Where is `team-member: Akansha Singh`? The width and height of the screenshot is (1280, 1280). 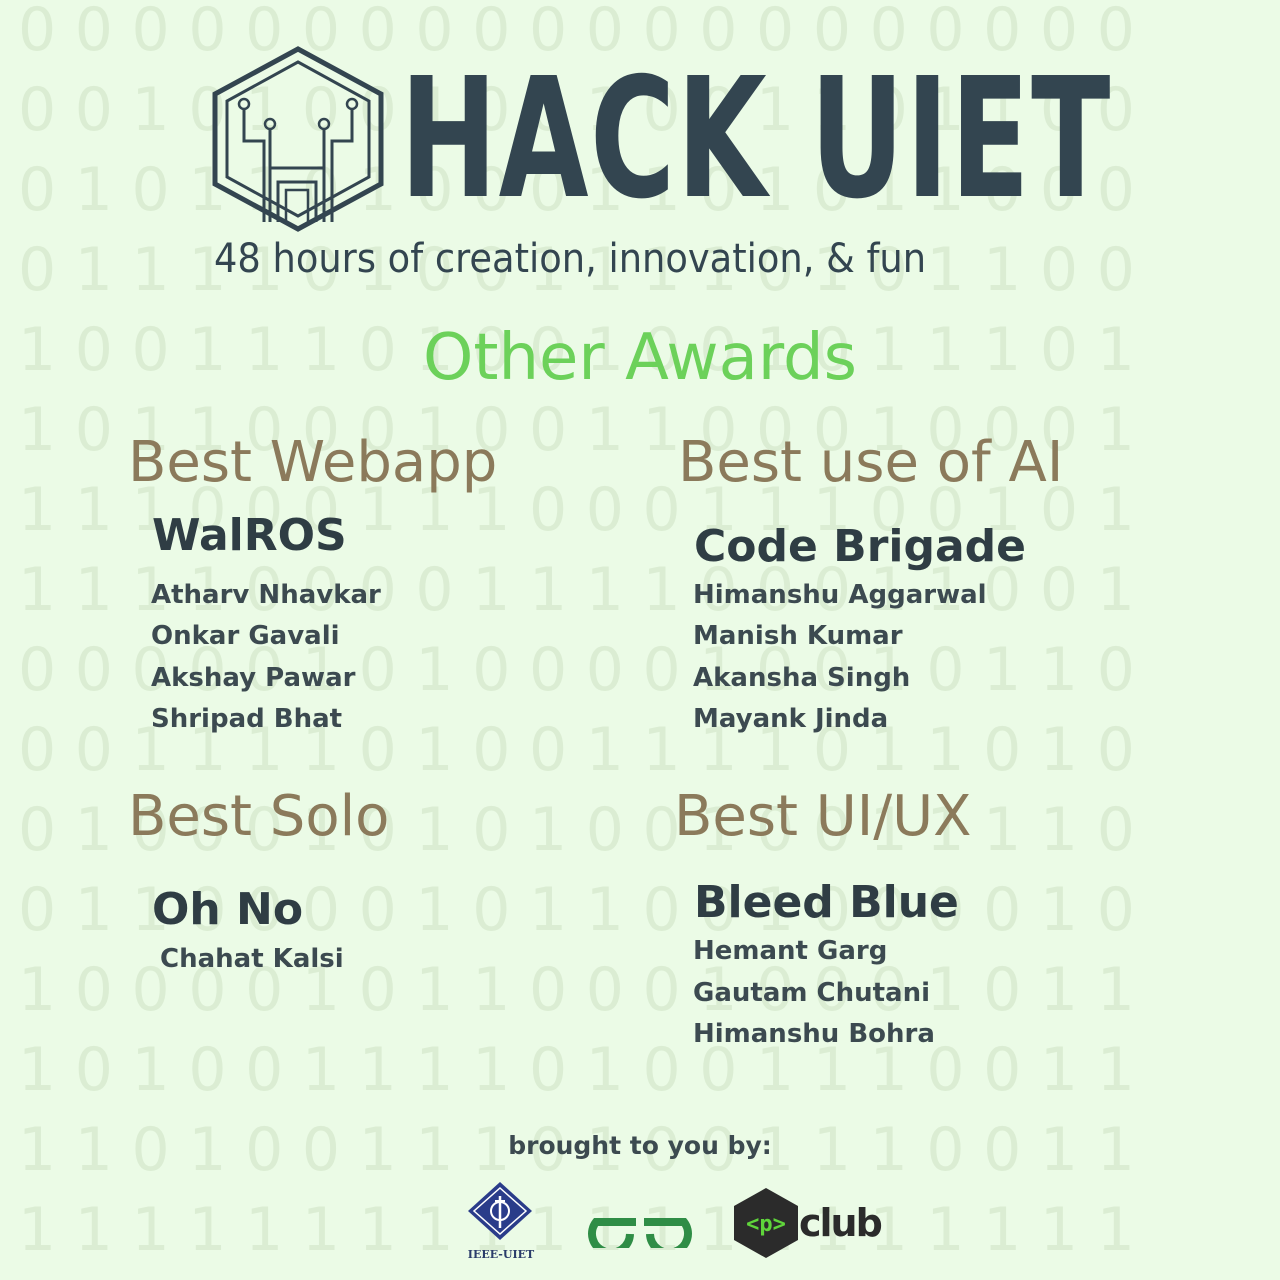
team-member: Akansha Singh is located at coordinates (802, 678).